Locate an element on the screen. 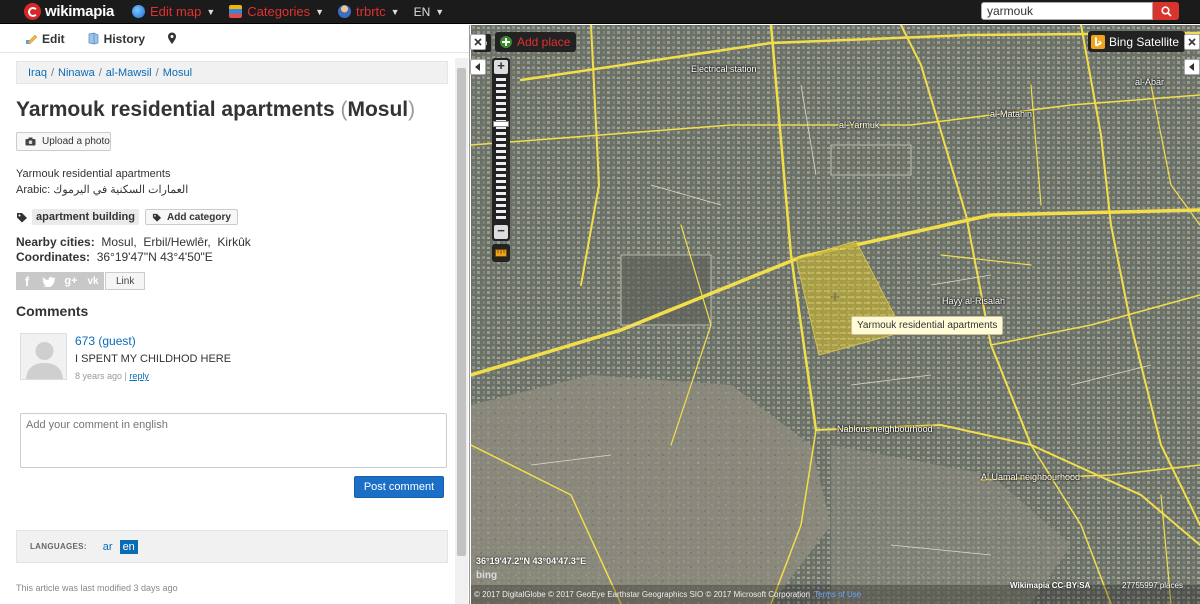 The width and height of the screenshot is (1200, 604). map-label-al-matahin: al-Matahin is located at coordinates (1011, 114).